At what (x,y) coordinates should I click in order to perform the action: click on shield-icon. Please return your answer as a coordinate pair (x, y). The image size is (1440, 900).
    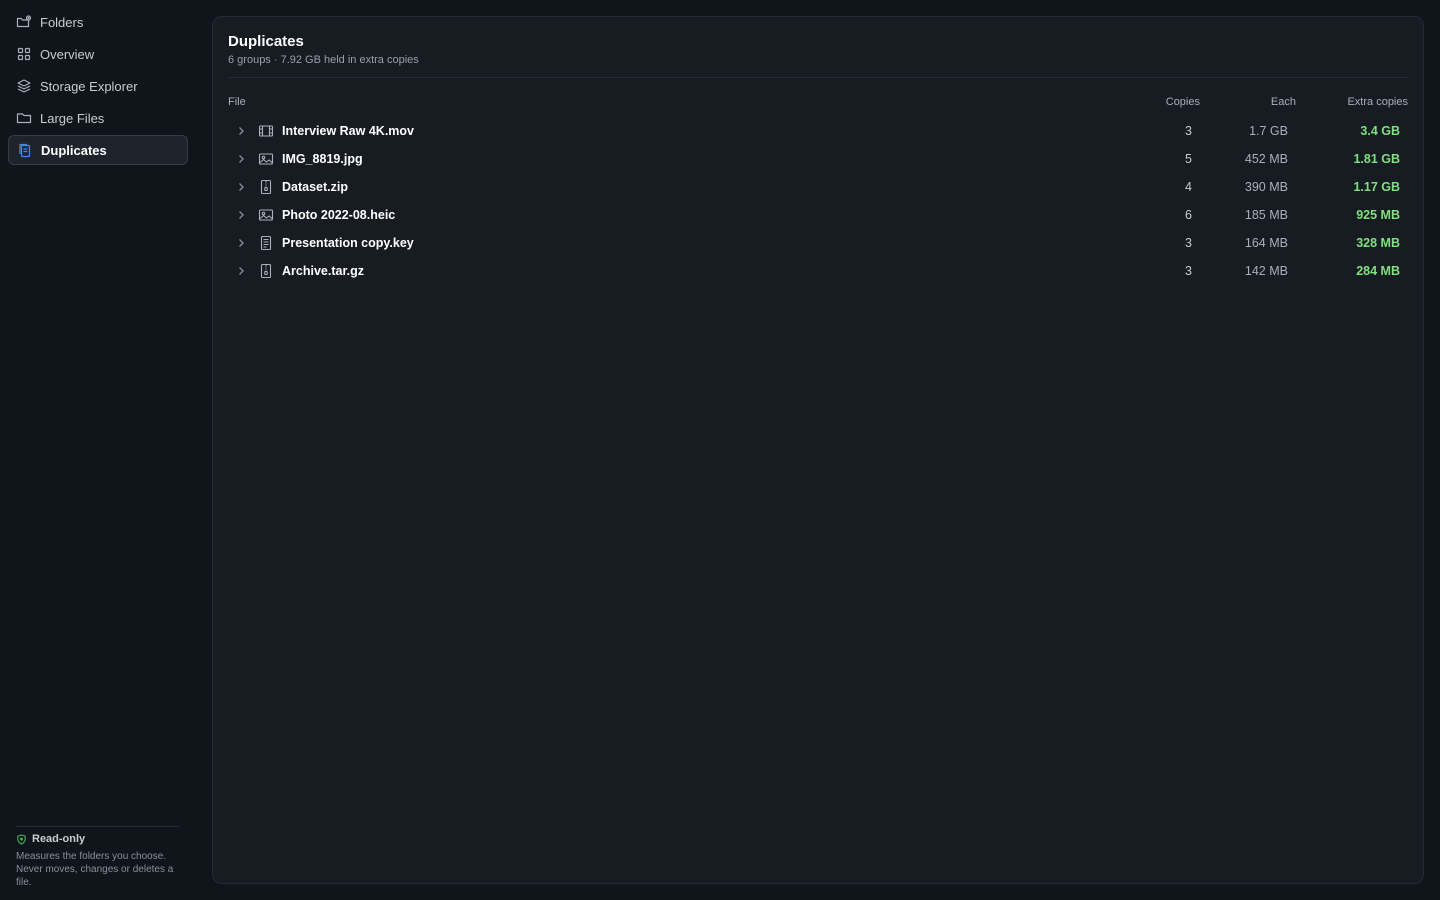
    Looking at the image, I should click on (21, 839).